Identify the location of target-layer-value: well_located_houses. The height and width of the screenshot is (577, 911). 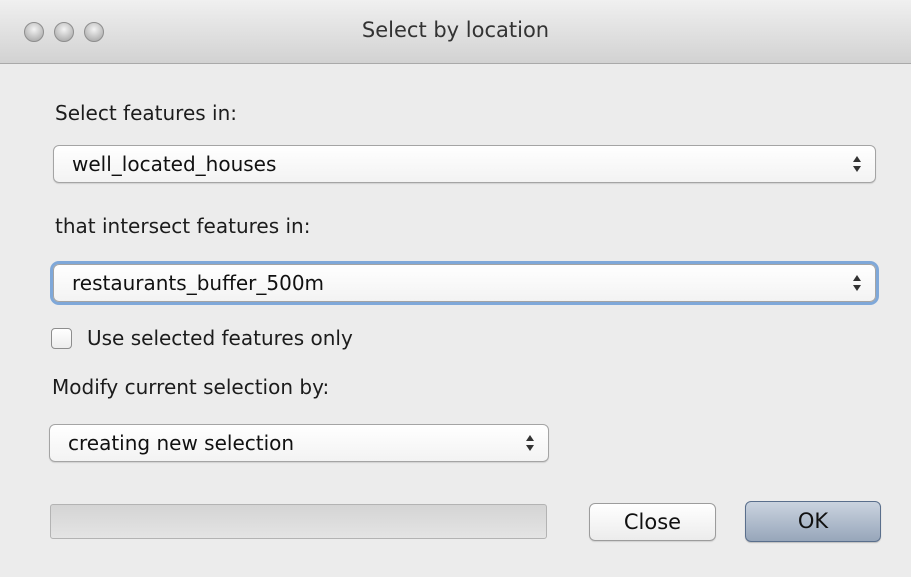
(174, 164).